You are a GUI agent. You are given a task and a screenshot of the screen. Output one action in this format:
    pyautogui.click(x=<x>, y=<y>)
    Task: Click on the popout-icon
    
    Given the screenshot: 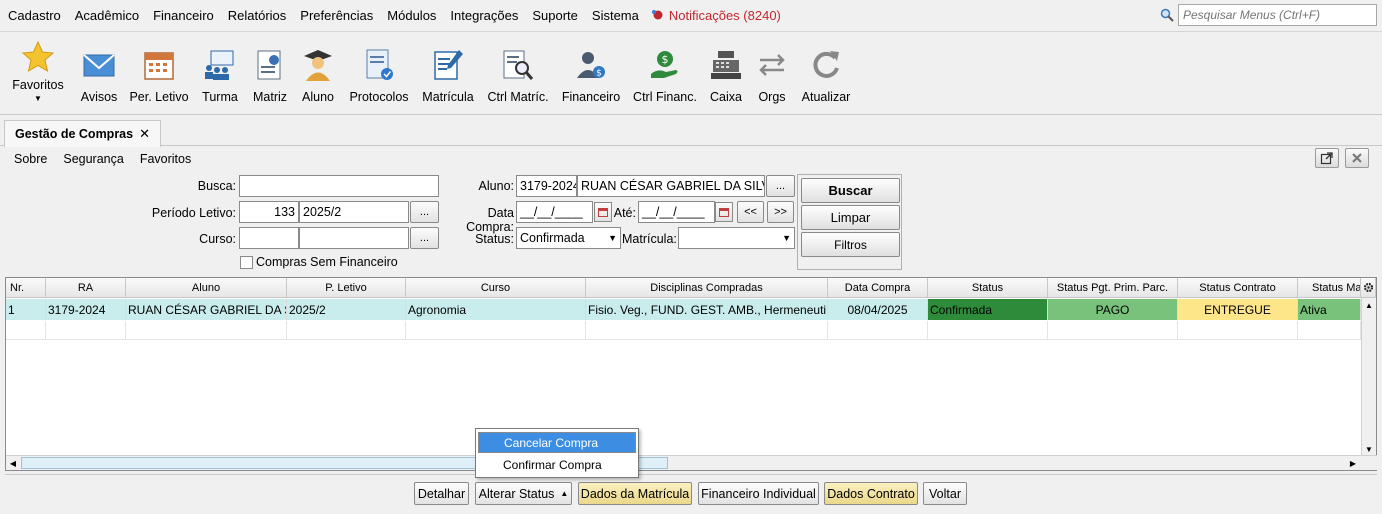 What is the action you would take?
    pyautogui.click(x=1327, y=158)
    